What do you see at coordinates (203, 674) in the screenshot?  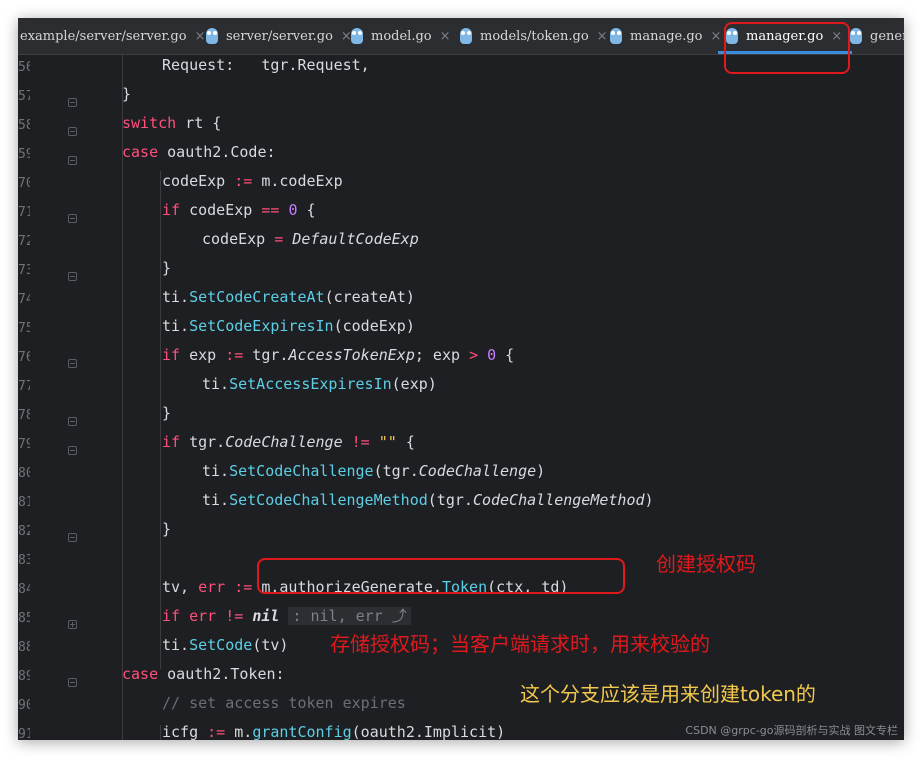 I see `code-line: case oauth2.Token:` at bounding box center [203, 674].